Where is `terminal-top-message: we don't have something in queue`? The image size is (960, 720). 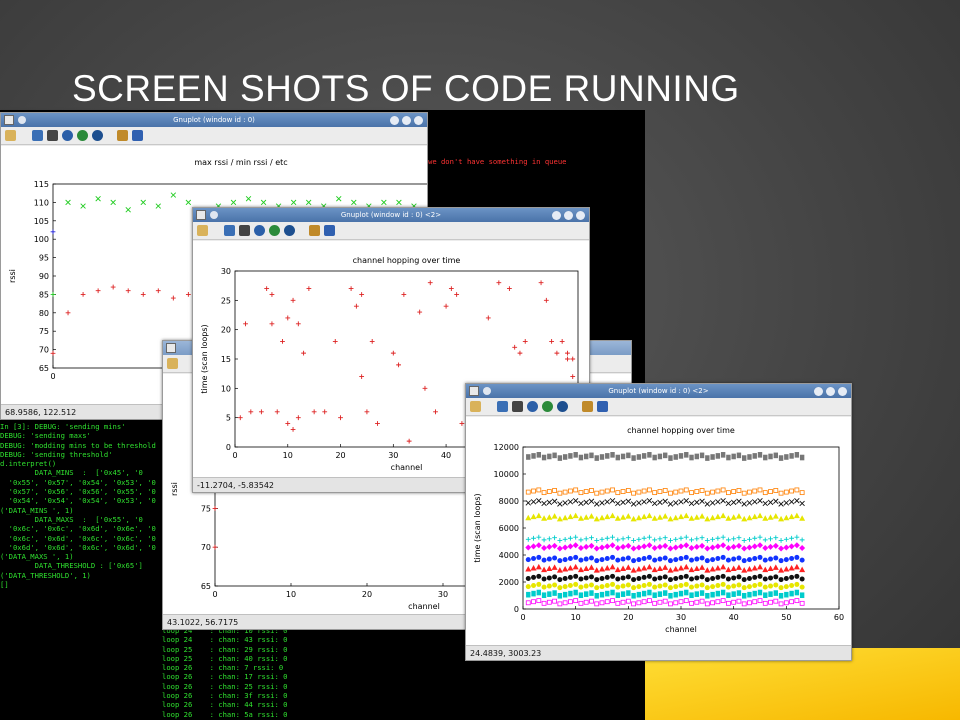
terminal-top-message: we don't have something in queue is located at coordinates (497, 161).